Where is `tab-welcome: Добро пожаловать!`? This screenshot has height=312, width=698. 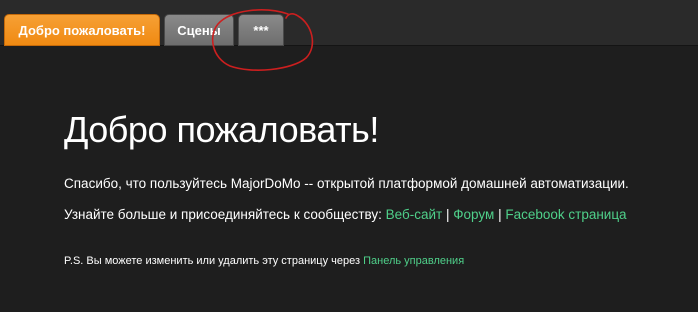 tab-welcome: Добро пожаловать! is located at coordinates (82, 30).